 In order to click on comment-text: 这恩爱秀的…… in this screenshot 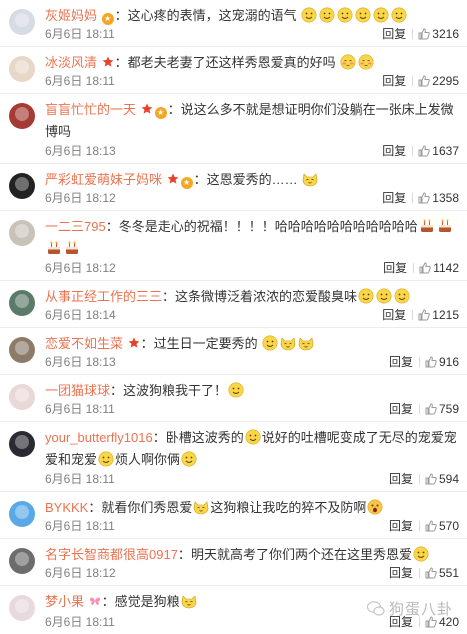, I will do `click(252, 179)`.